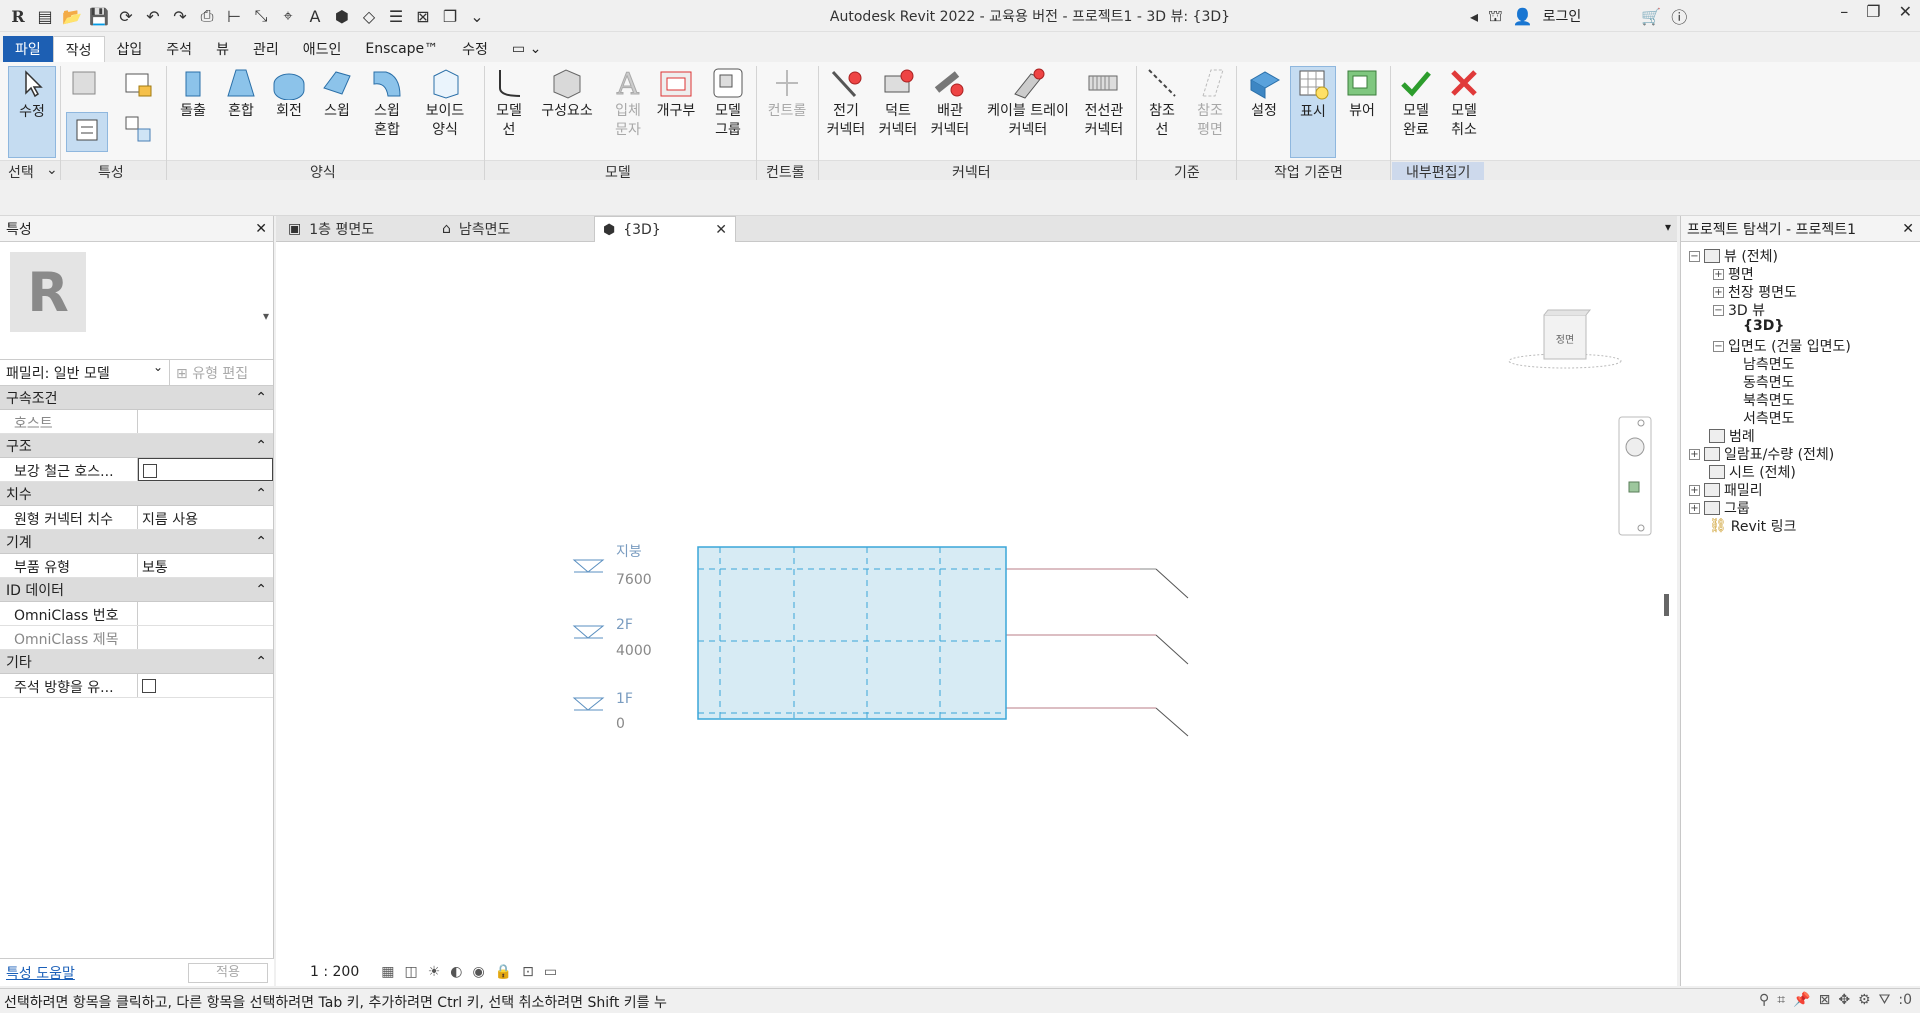  I want to click on chevron-down-icon: ▾, so click(266, 316).